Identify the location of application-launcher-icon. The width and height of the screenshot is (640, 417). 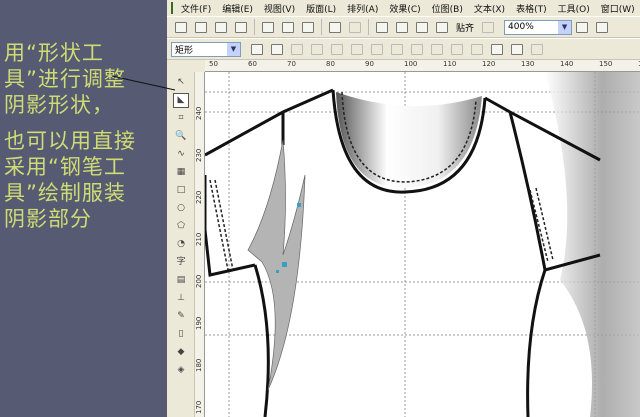
(422, 27).